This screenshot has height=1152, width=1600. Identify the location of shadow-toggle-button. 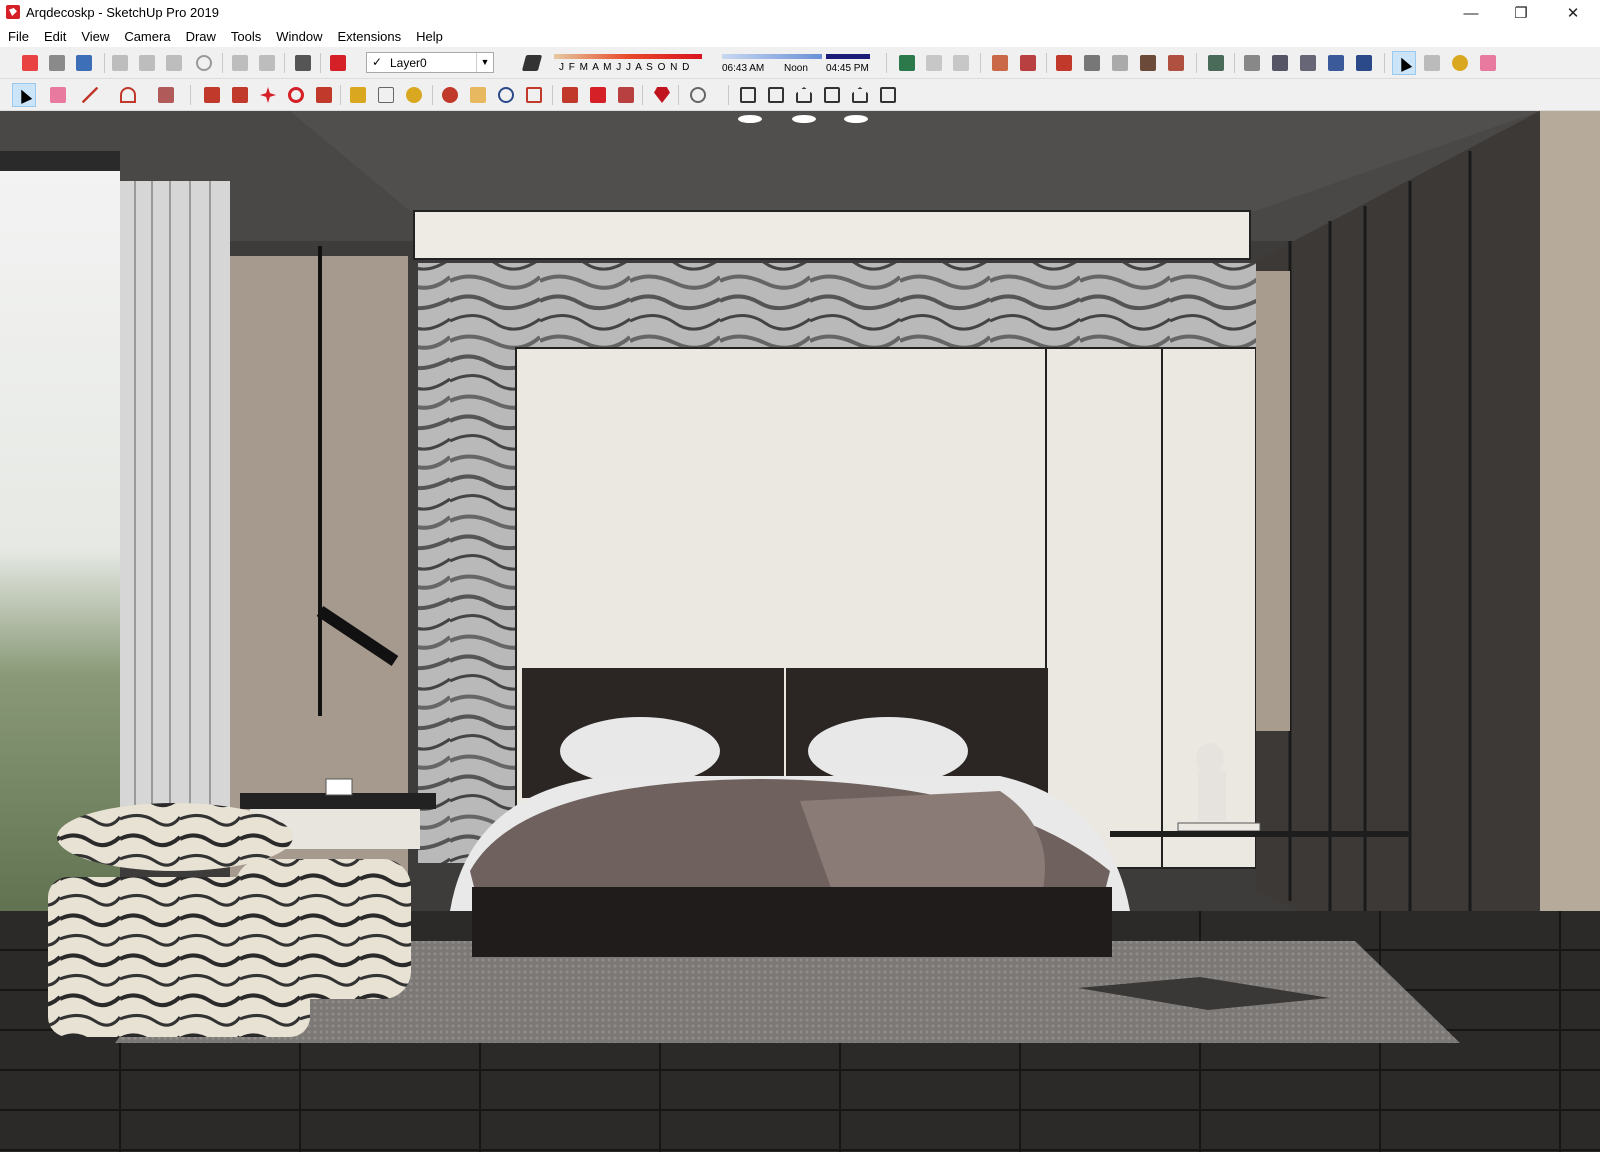
(532, 63).